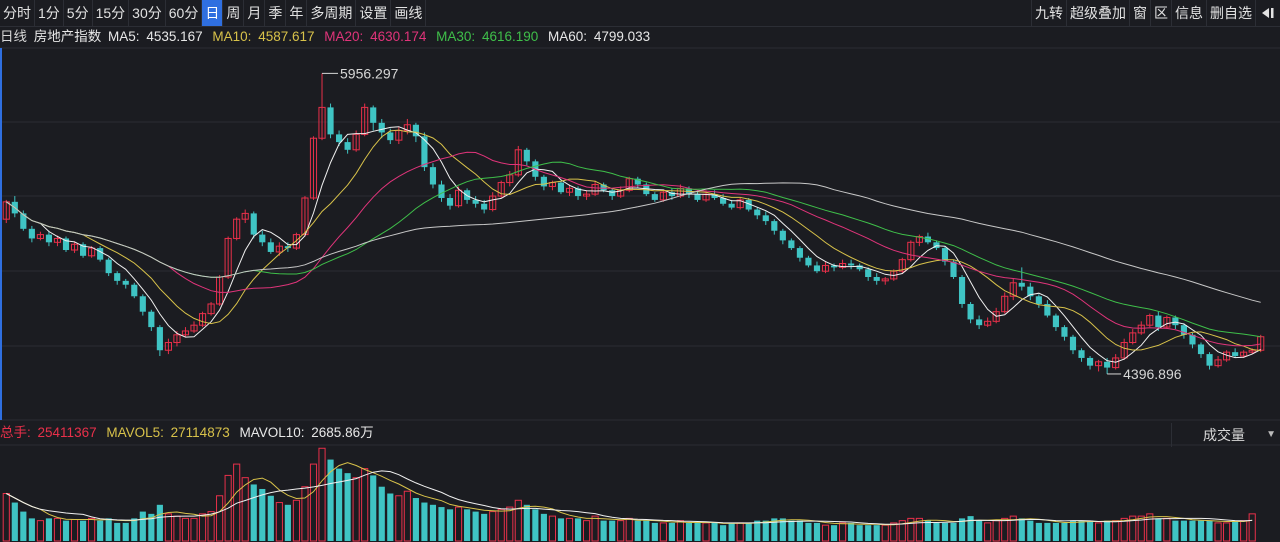 The width and height of the screenshot is (1280, 542). I want to click on mavol10-readout: MAVOL10: 2685.86万, so click(307, 432).